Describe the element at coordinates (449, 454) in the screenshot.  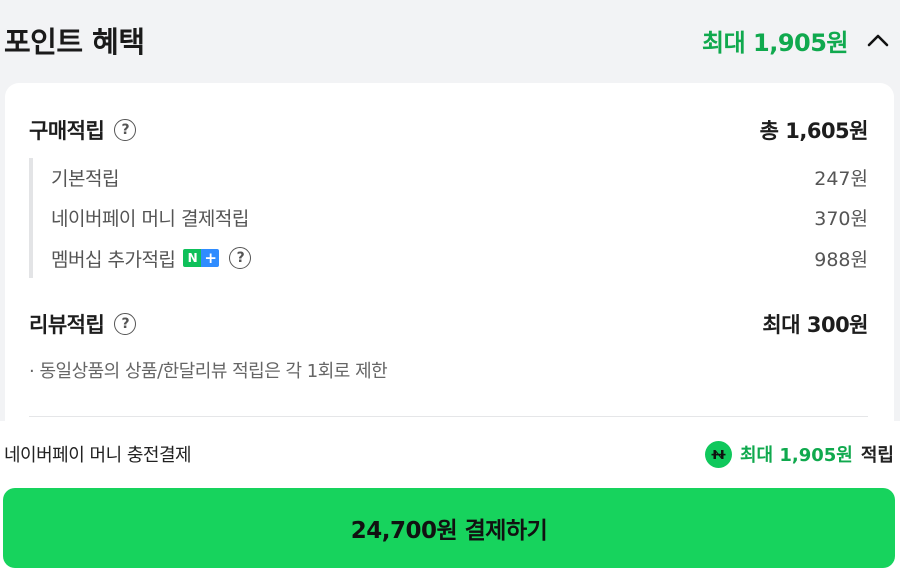
I see `payment-method-row: 네이버페이 머니 충전결제 최대 1,905원 적립` at that location.